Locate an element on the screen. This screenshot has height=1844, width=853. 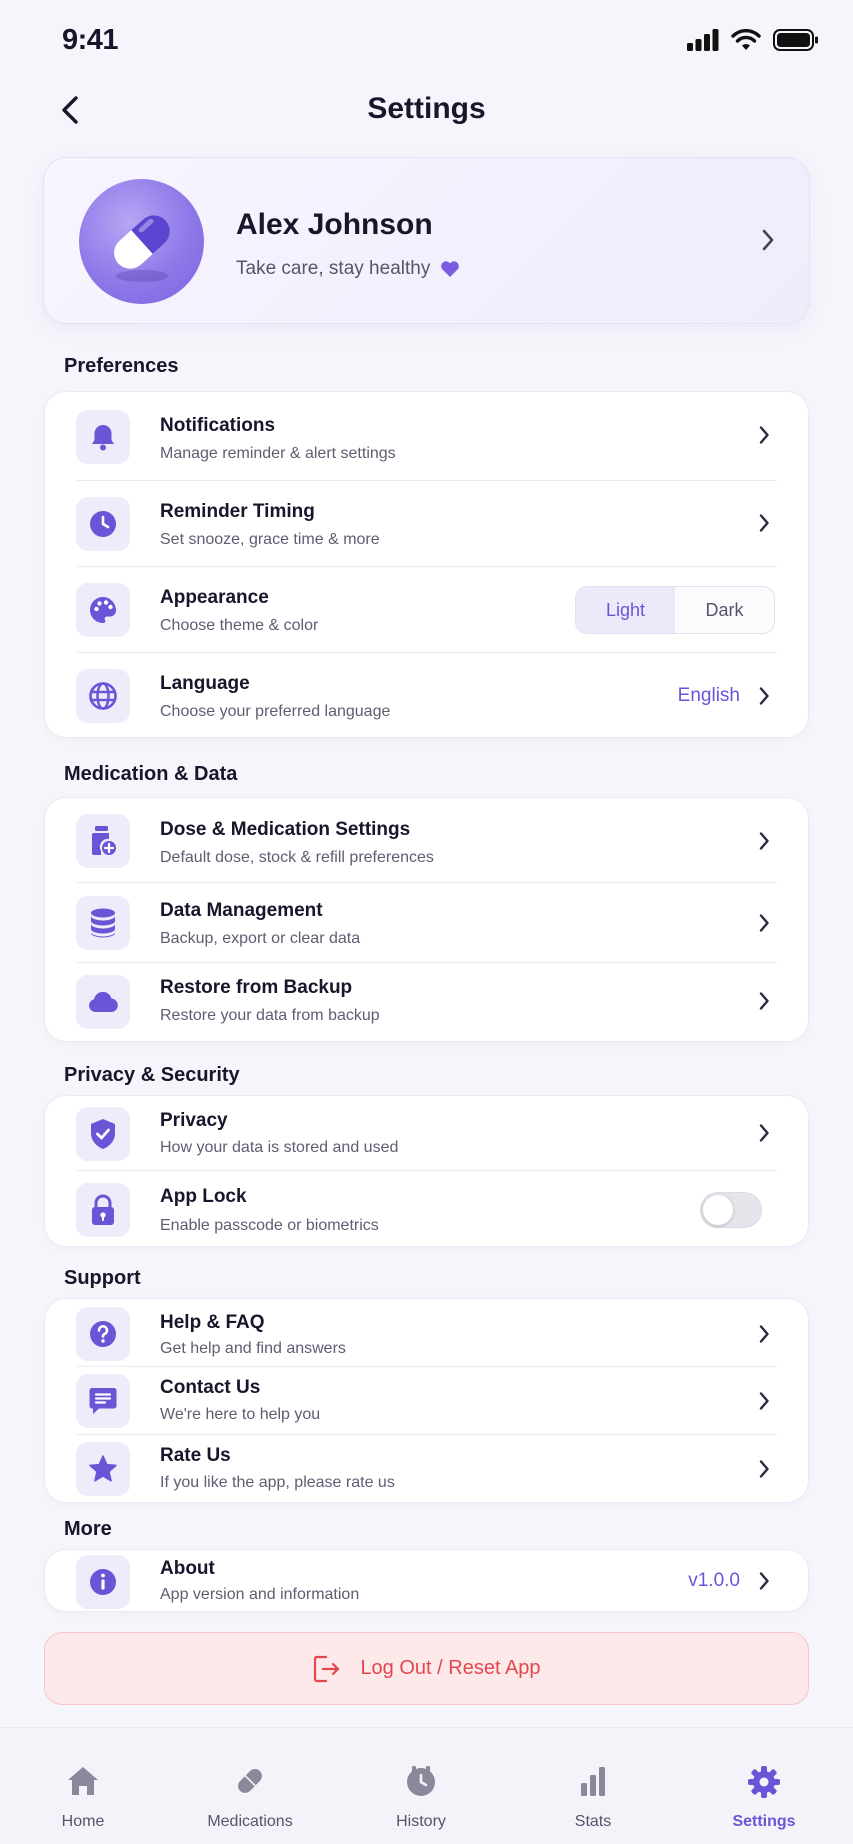
battery-icon is located at coordinates (795, 40).